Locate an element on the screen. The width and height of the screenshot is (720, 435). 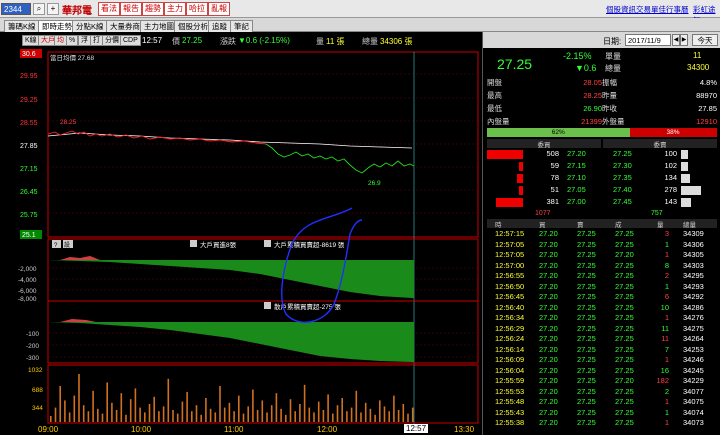
prev-day-icon: ◀ is located at coordinates (676, 40).